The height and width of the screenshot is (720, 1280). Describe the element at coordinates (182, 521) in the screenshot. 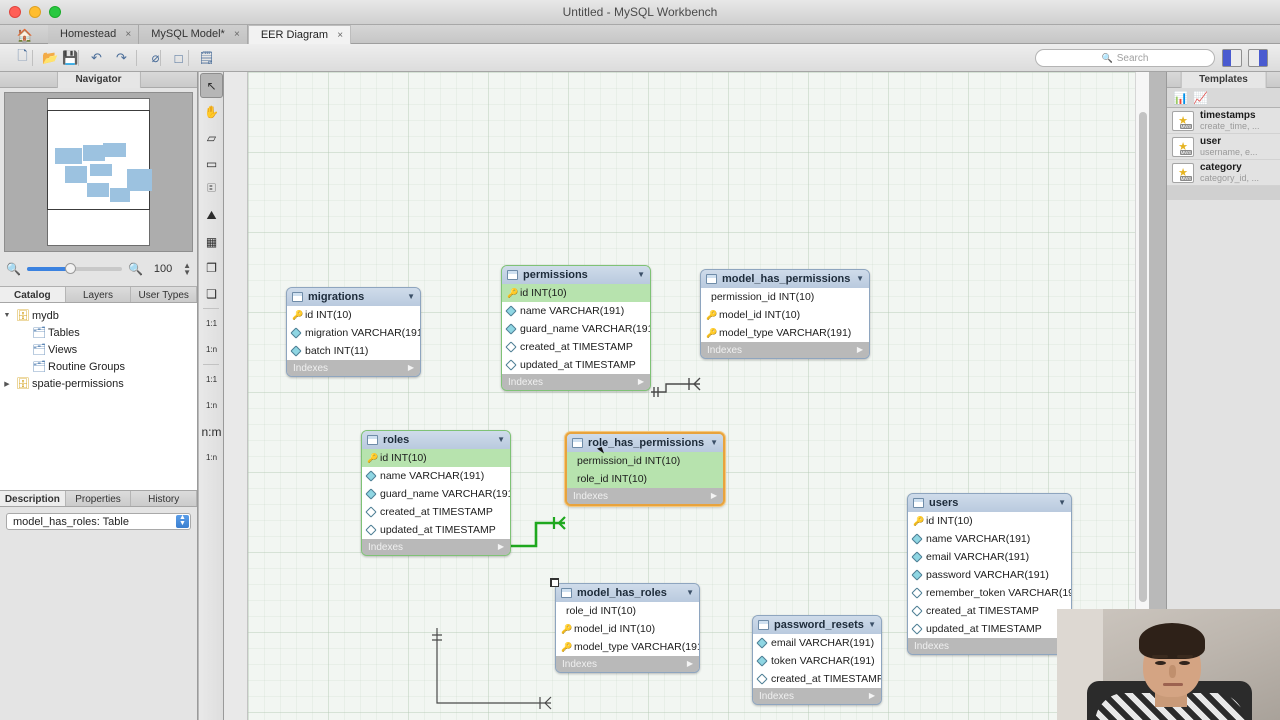

I see `description-stepper: ▲ ▼` at that location.